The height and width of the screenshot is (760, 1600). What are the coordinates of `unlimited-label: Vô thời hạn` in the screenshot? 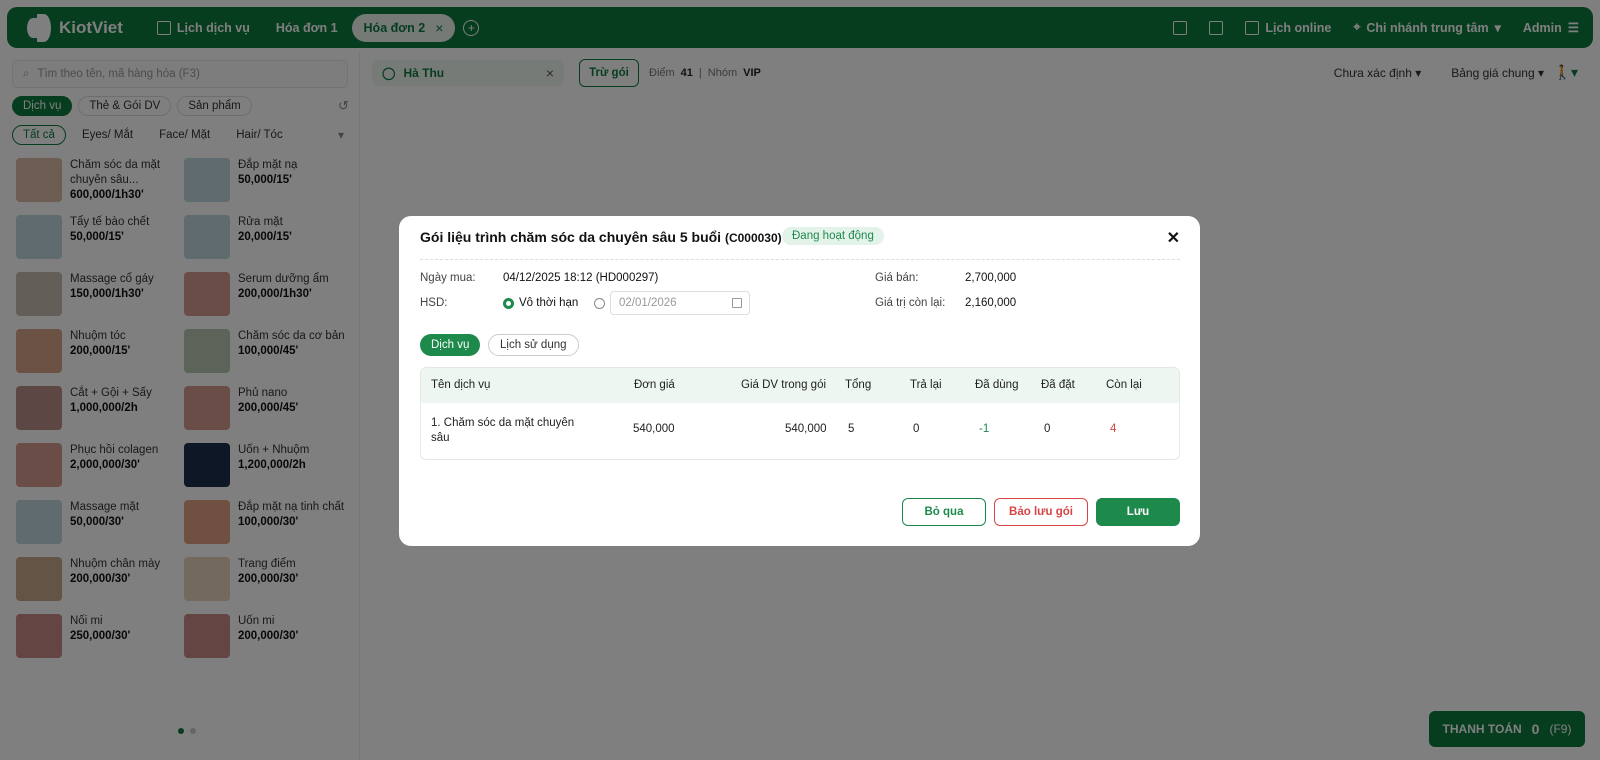 It's located at (549, 303).